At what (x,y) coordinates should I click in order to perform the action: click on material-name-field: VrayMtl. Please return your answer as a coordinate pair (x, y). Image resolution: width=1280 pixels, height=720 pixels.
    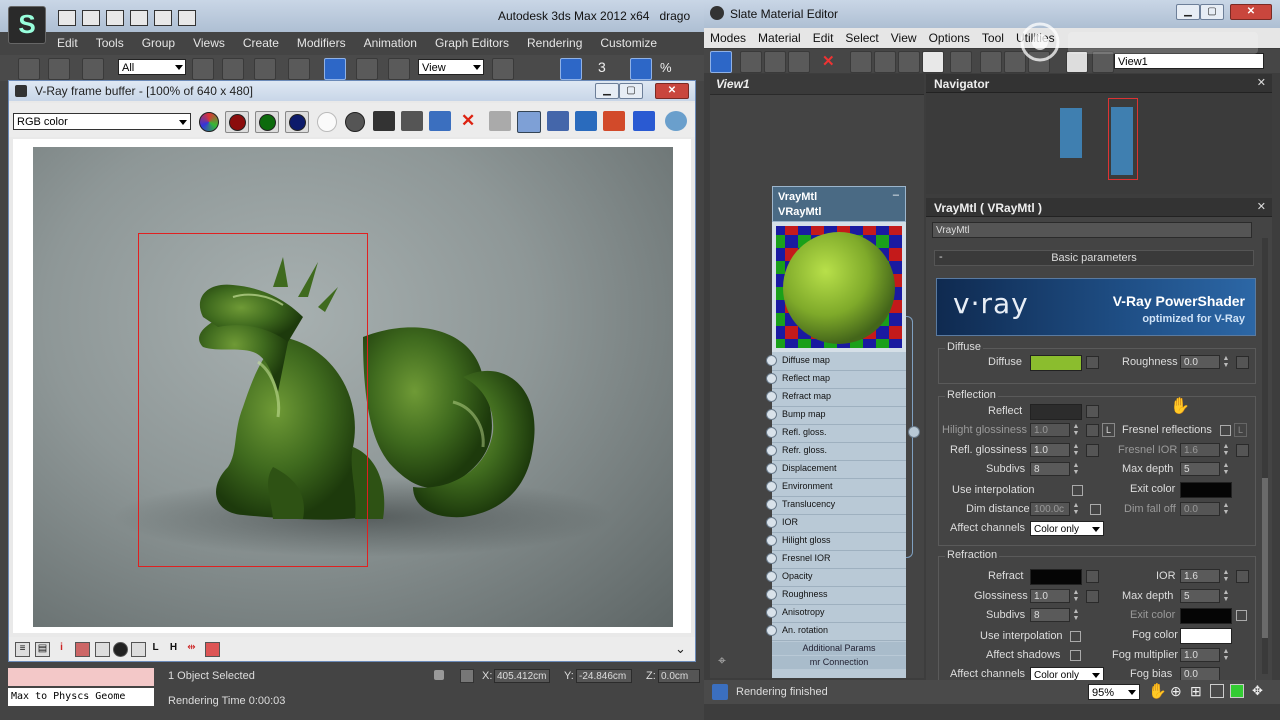
    Looking at the image, I should click on (1092, 230).